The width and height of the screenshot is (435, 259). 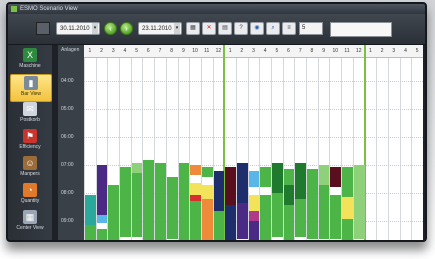 I want to click on date-to-field: 23.11.2010 ▾, so click(x=160, y=28).